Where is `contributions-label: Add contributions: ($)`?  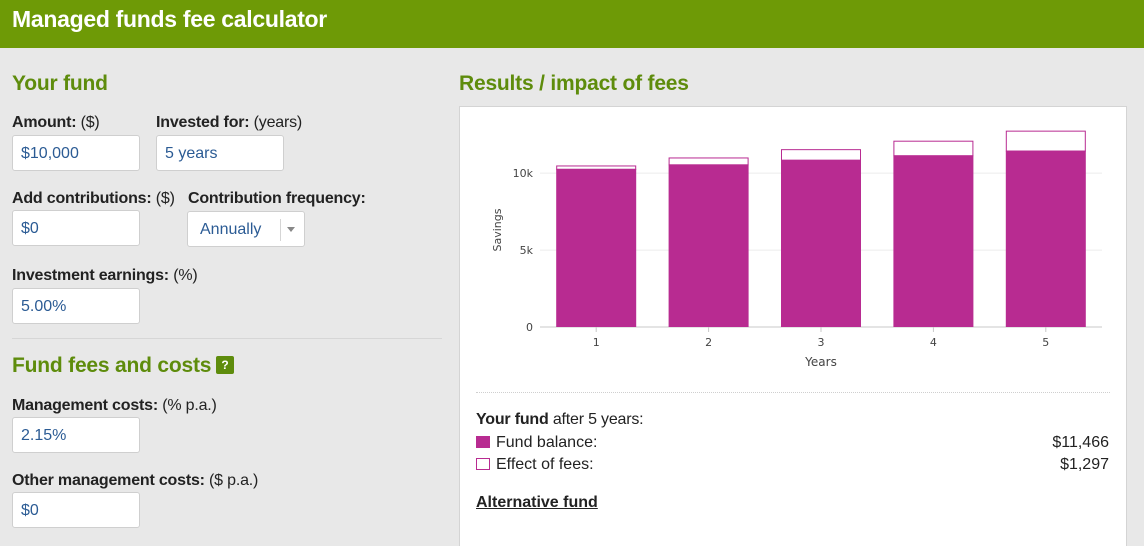
contributions-label: Add contributions: ($) is located at coordinates (93, 198).